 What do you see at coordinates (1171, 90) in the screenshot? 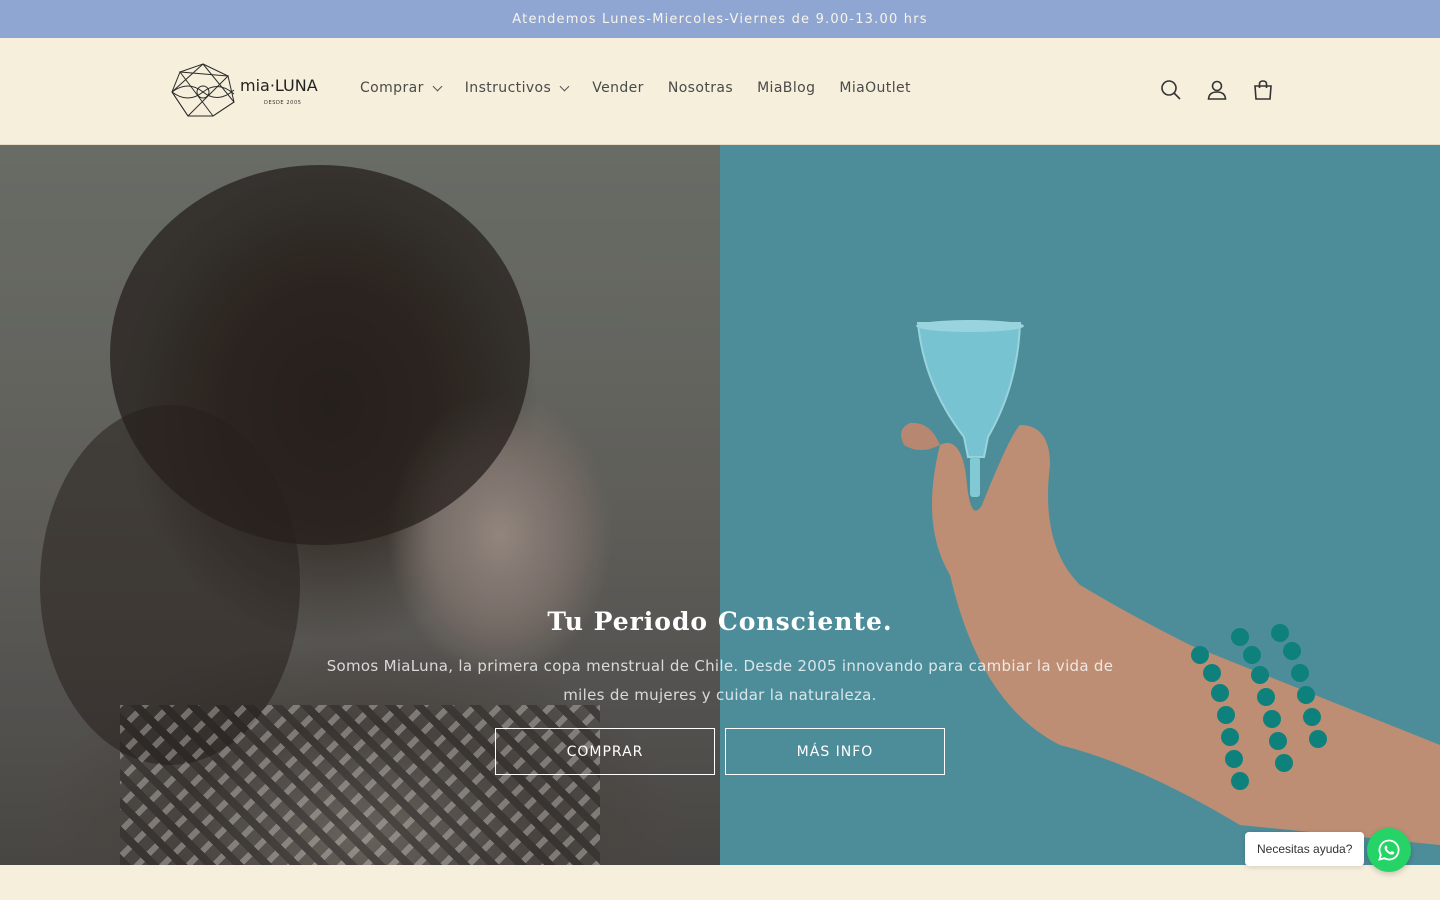
I see `search-icon` at bounding box center [1171, 90].